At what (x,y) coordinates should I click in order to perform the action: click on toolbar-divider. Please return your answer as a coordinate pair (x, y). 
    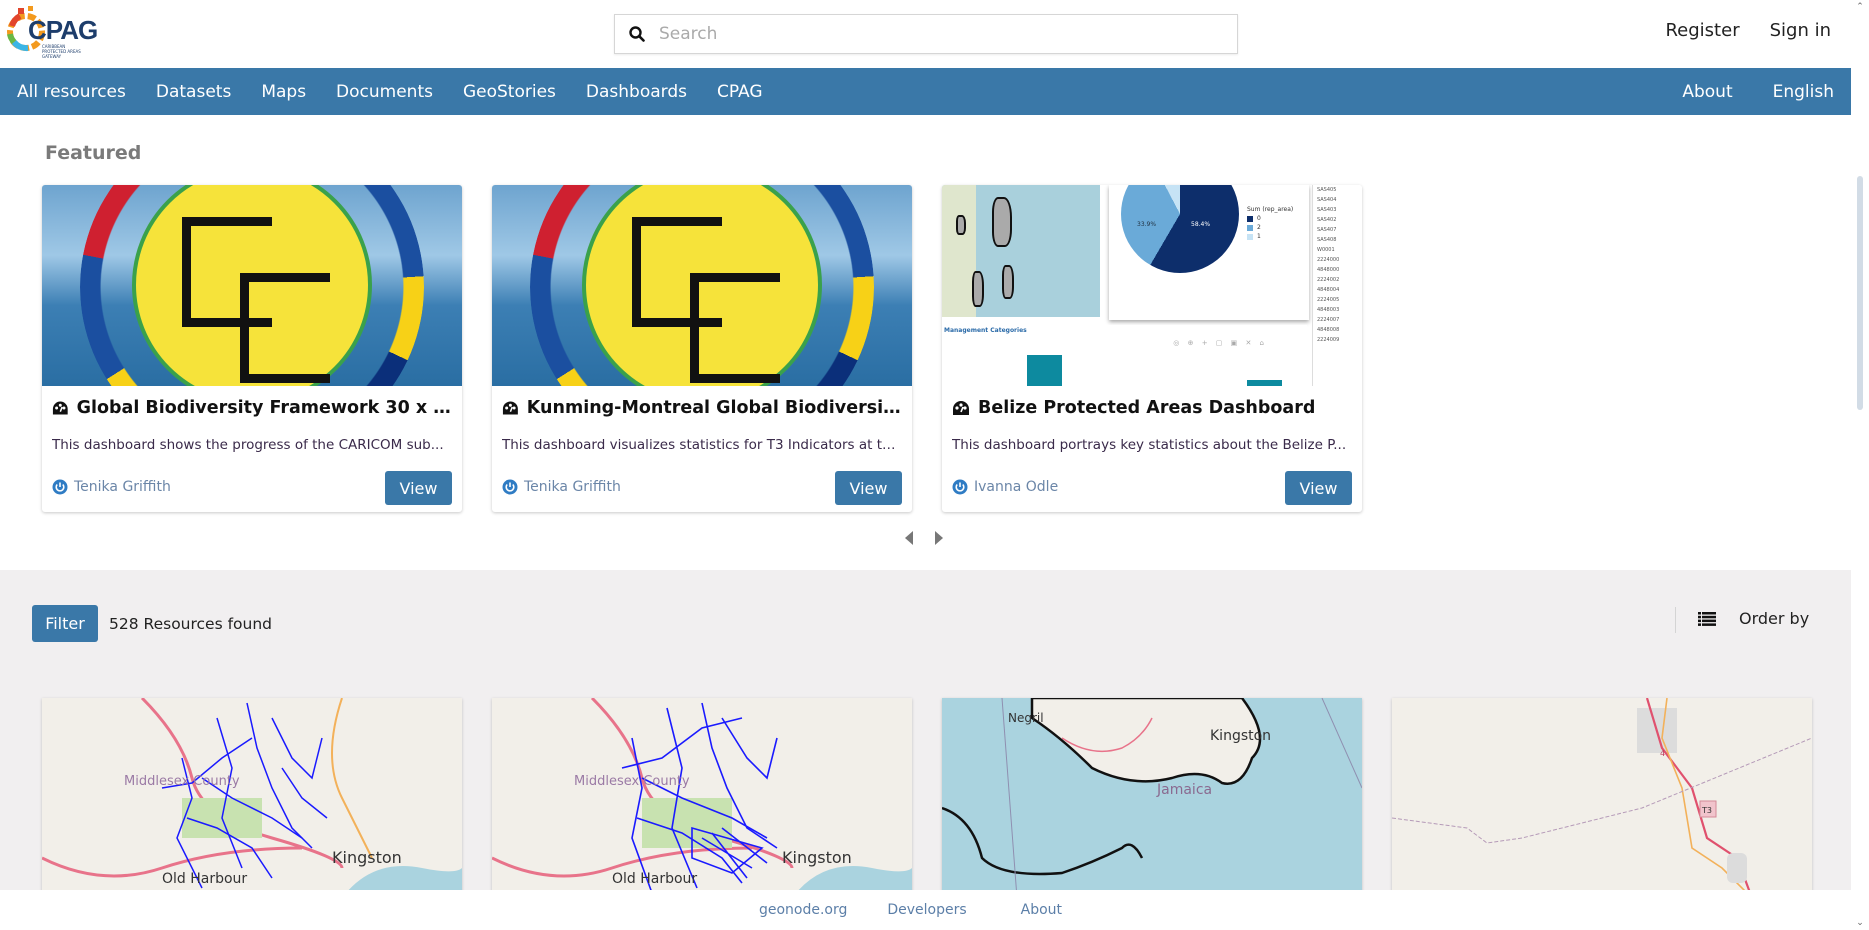
    Looking at the image, I should click on (1675, 620).